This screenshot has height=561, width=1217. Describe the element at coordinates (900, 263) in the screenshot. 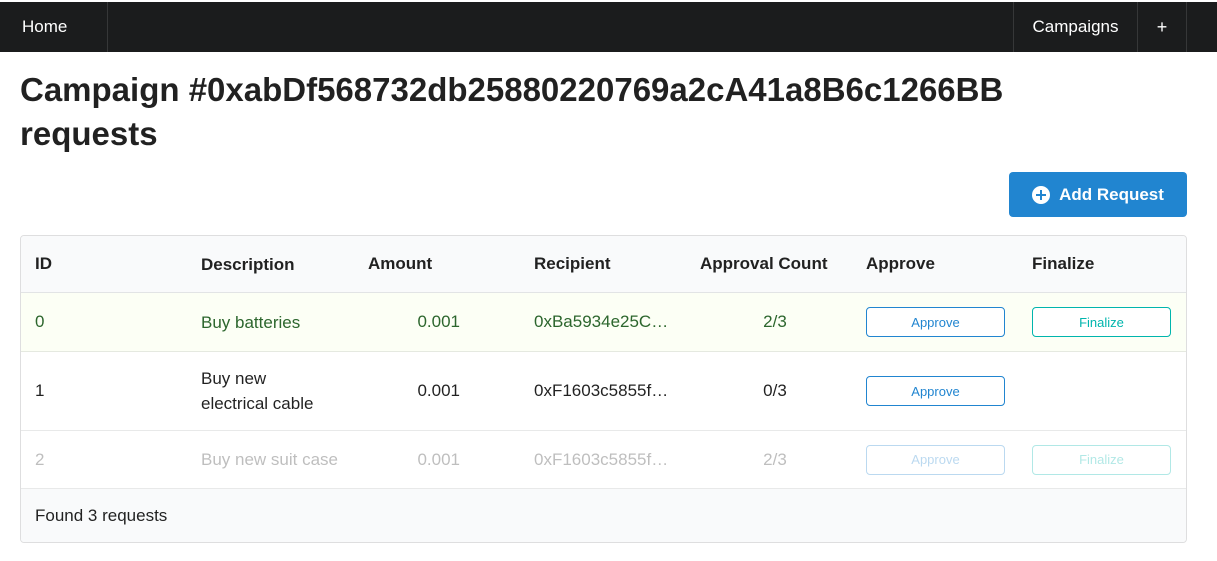

I see `header-approve: Approve` at that location.